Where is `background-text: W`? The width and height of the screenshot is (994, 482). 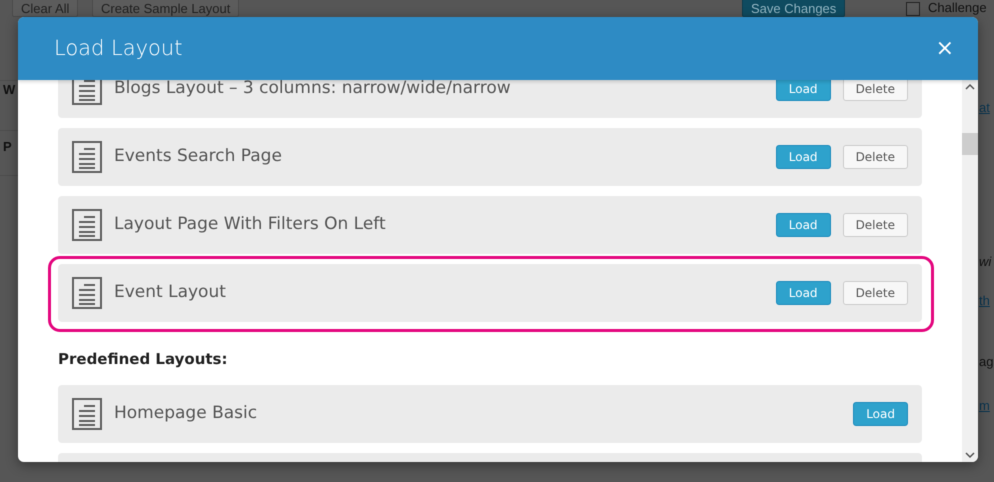 background-text: W is located at coordinates (9, 90).